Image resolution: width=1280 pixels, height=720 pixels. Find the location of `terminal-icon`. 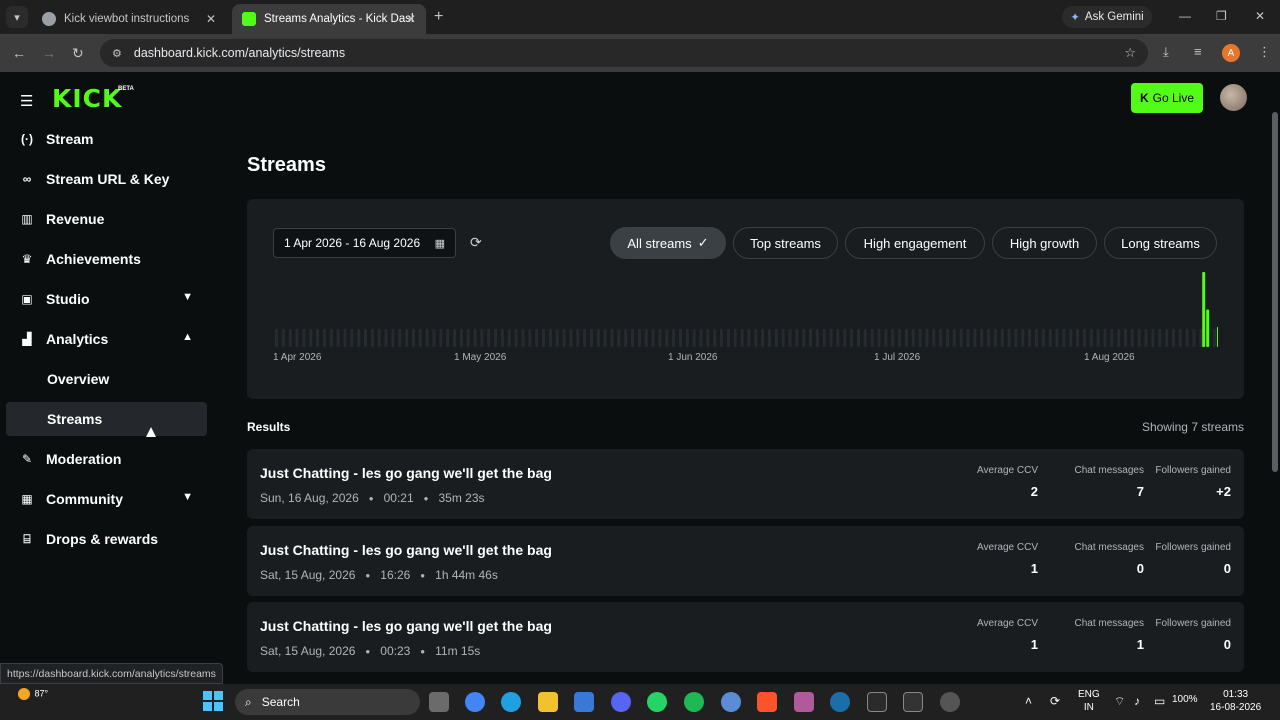

terminal-icon is located at coordinates (913, 702).